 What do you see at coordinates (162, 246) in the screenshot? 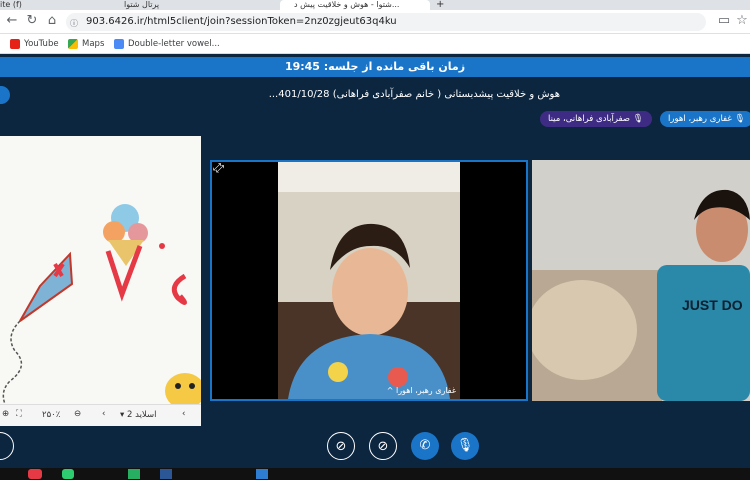
I see `red-dot` at bounding box center [162, 246].